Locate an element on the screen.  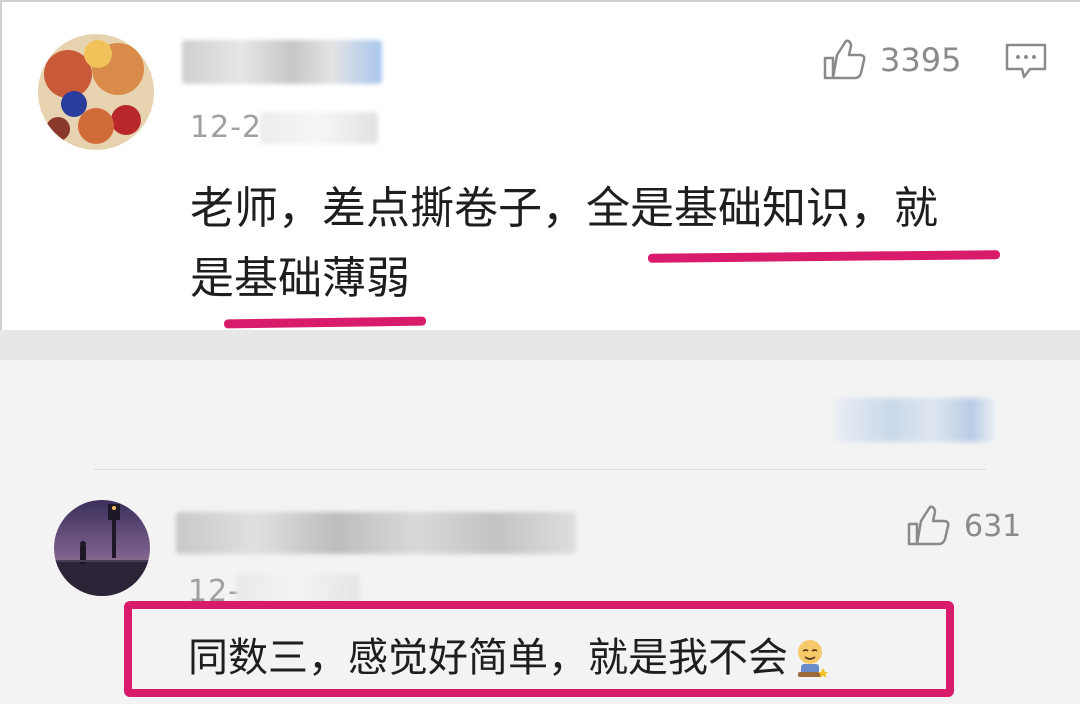
comment-date-1: 12-2 is located at coordinates (226, 127).